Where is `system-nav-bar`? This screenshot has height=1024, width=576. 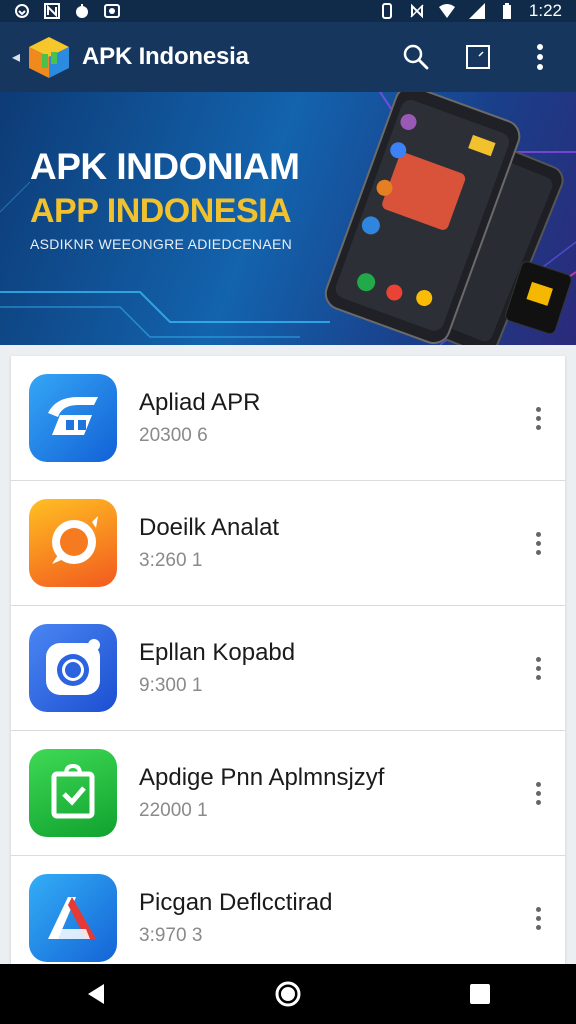
system-nav-bar is located at coordinates (288, 994).